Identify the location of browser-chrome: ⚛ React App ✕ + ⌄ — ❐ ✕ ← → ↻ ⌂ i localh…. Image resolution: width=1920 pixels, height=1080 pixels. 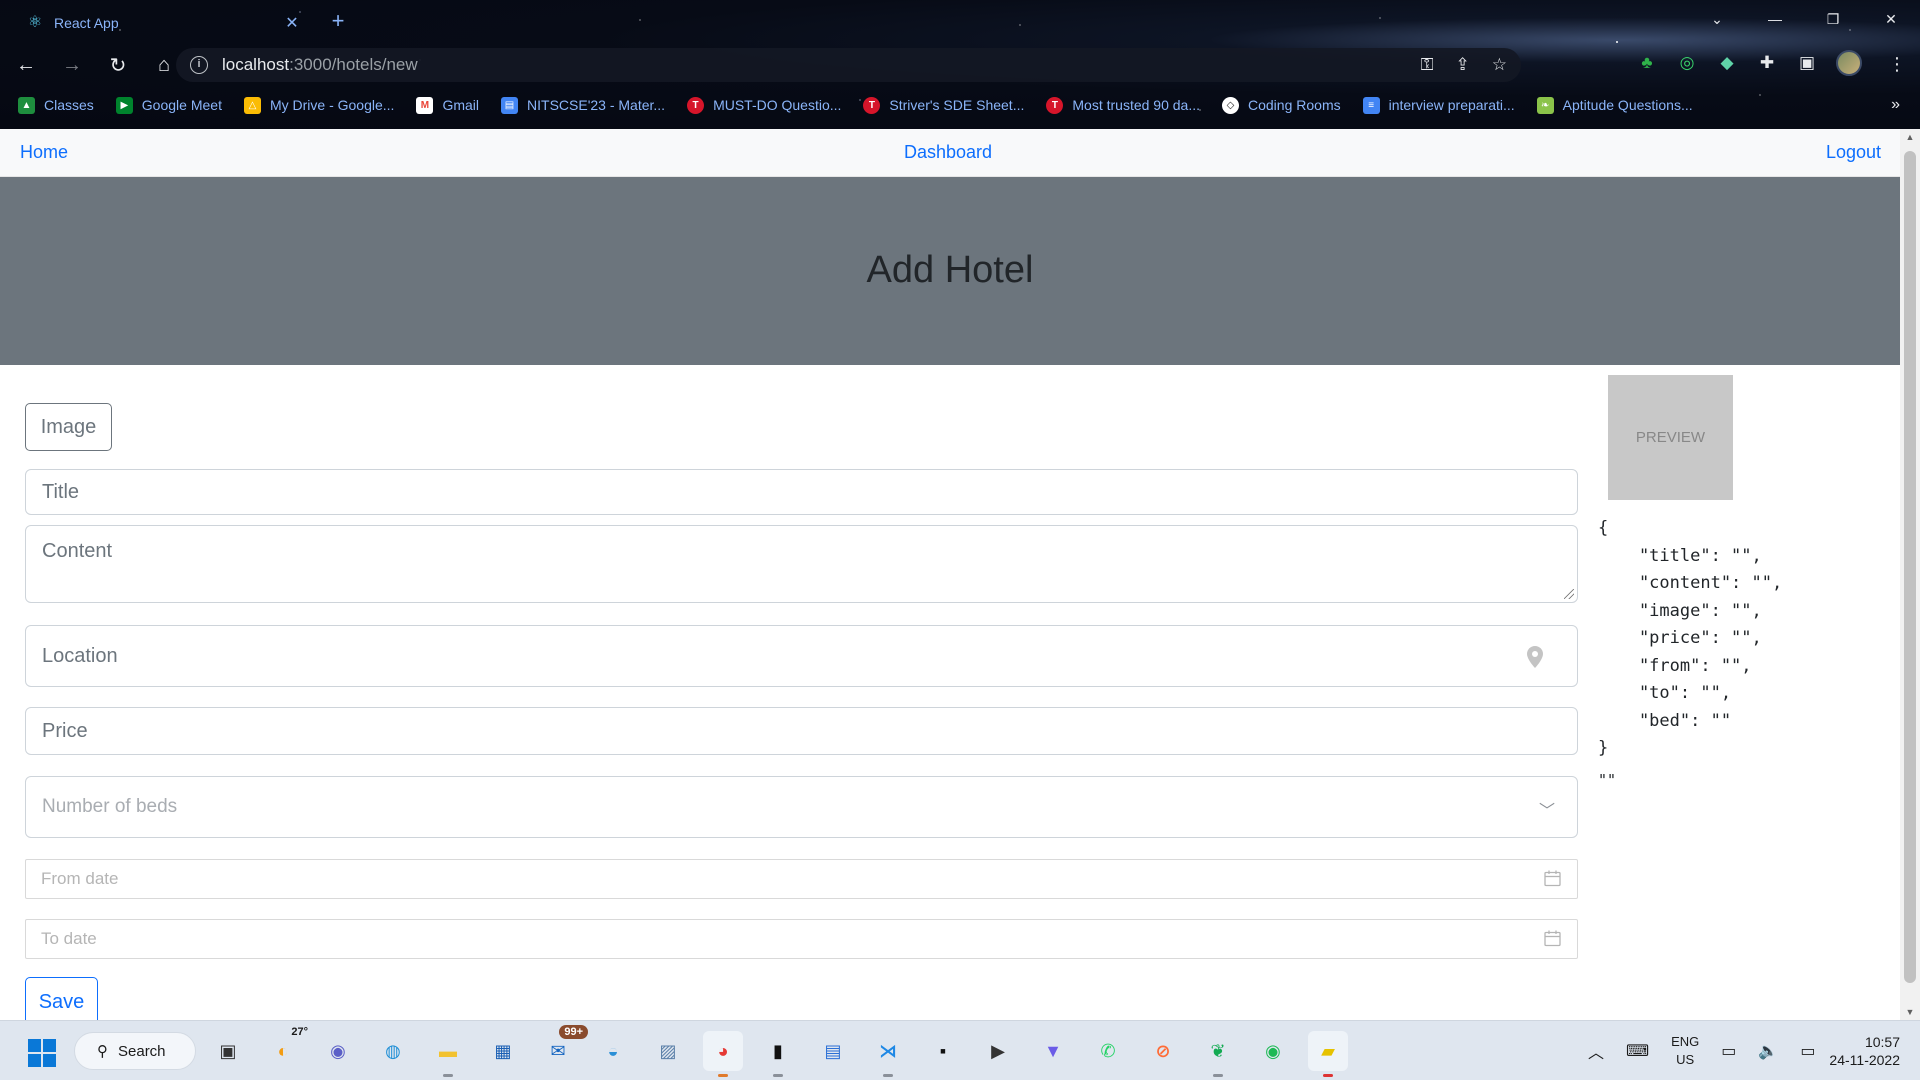
(960, 64).